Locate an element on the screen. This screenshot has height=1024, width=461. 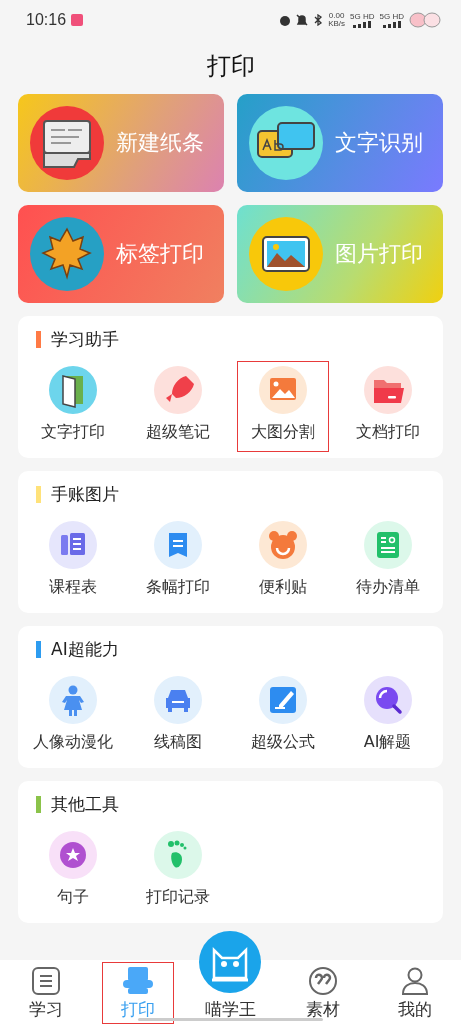
status-time: 10:16 is located at coordinates (46, 20).